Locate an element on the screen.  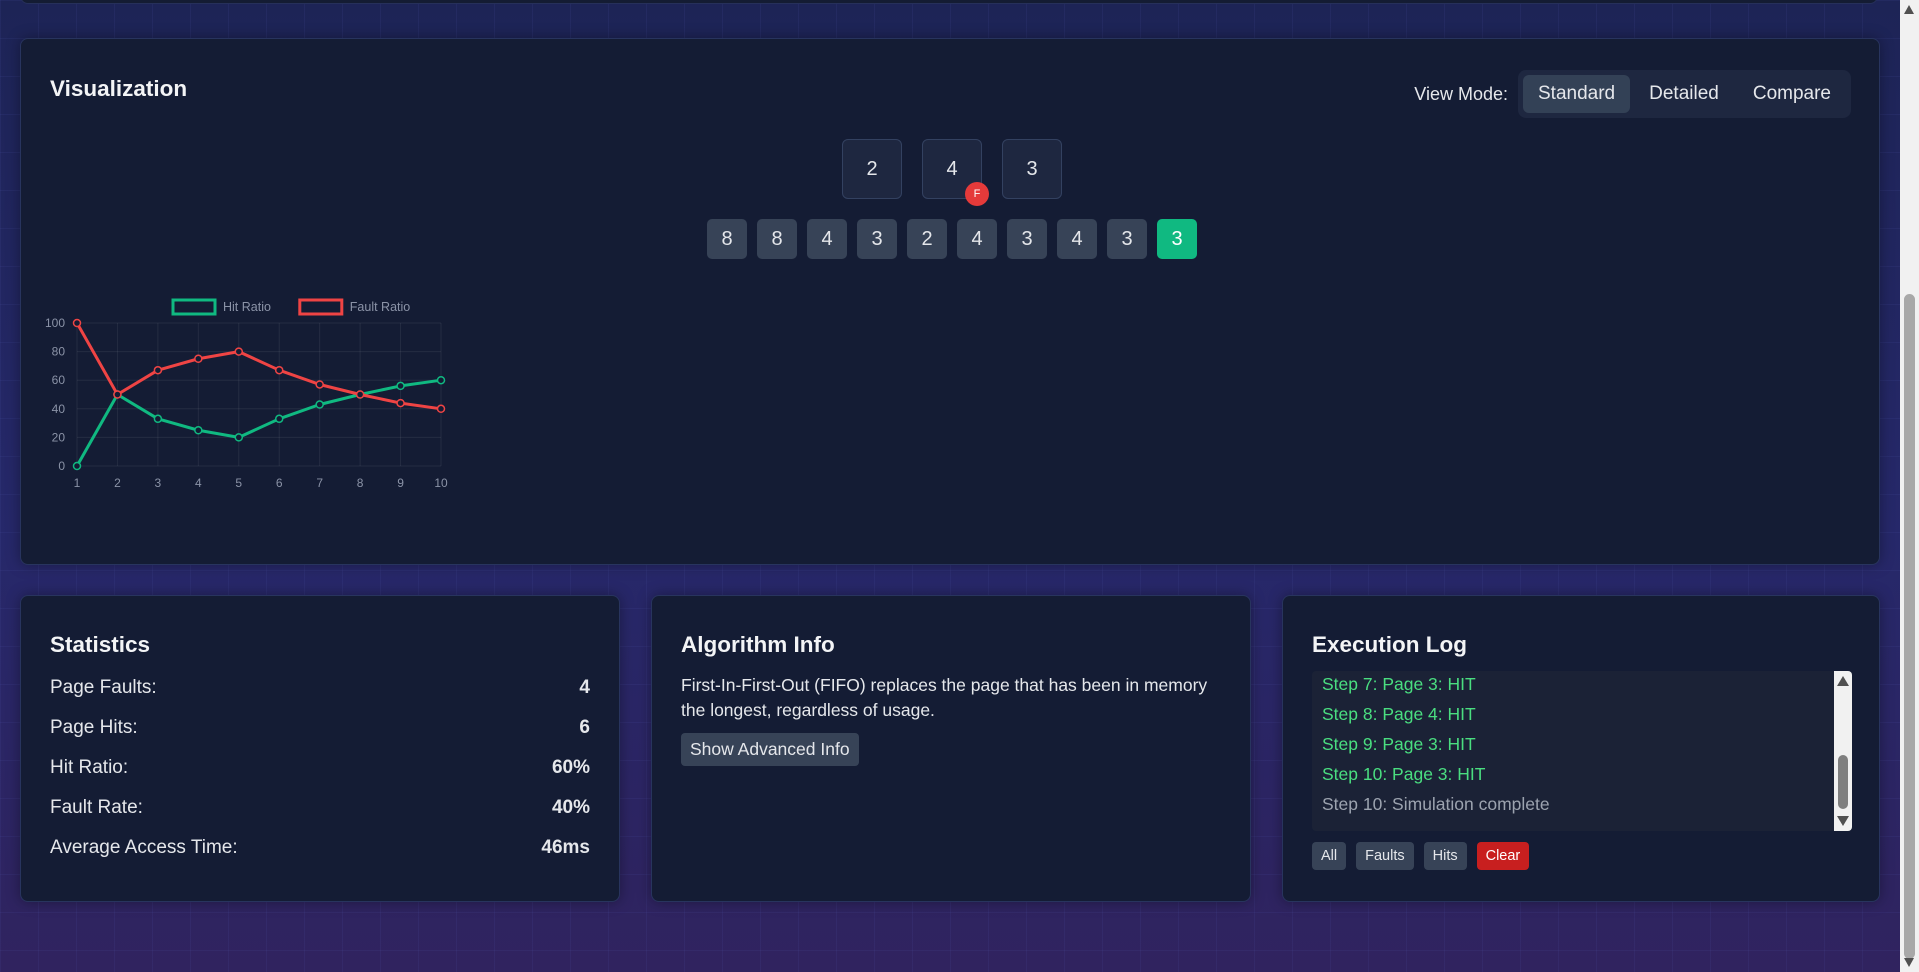
y-tick-label: 40 is located at coordinates (59, 409).